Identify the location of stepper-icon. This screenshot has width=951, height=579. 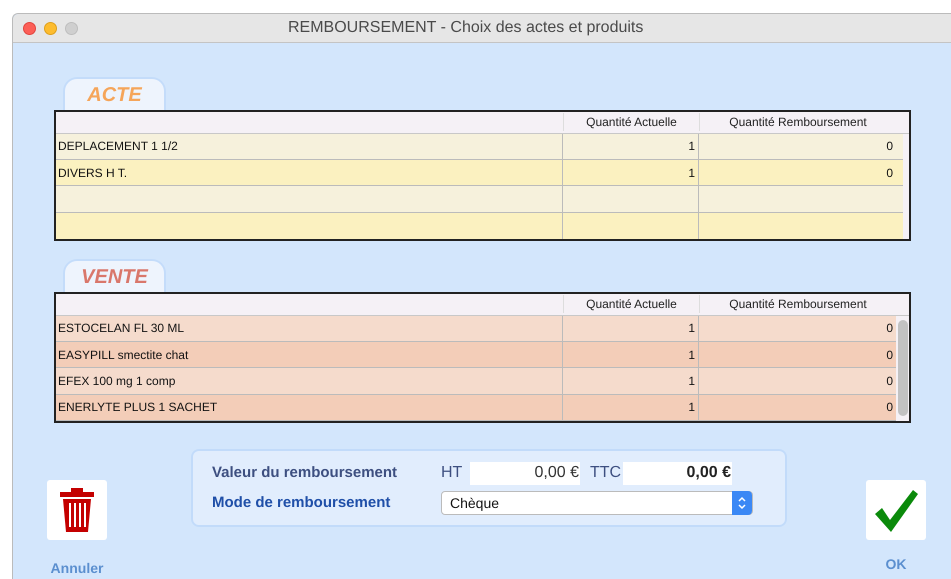
(742, 503).